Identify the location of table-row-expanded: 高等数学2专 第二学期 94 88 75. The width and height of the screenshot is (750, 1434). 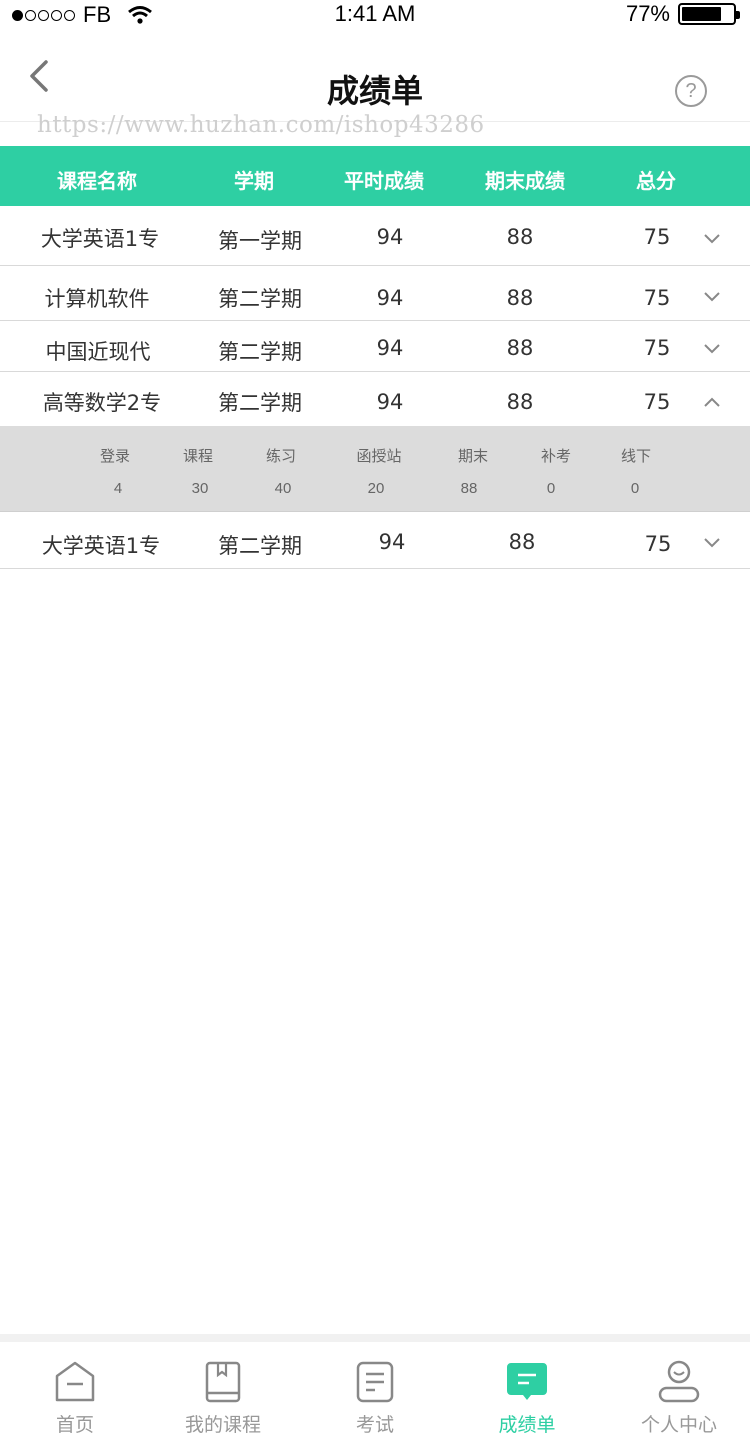
(375, 399).